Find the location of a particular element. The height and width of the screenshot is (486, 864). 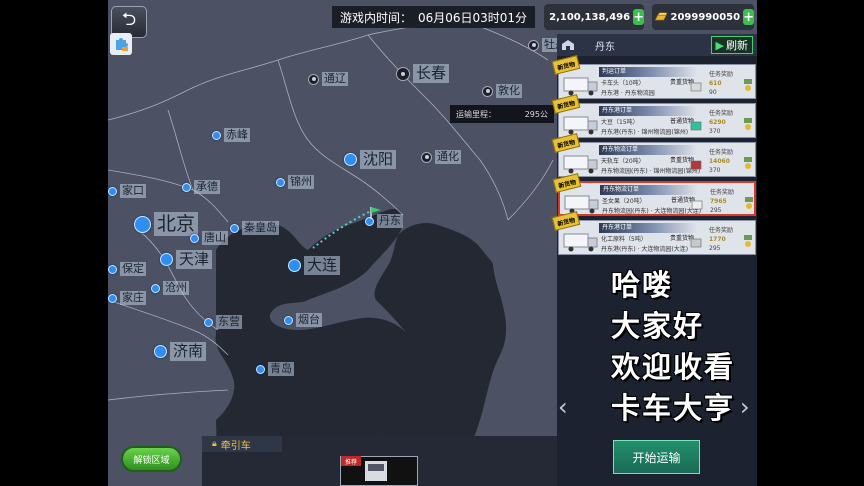

city-17: 沧州 is located at coordinates (170, 288).